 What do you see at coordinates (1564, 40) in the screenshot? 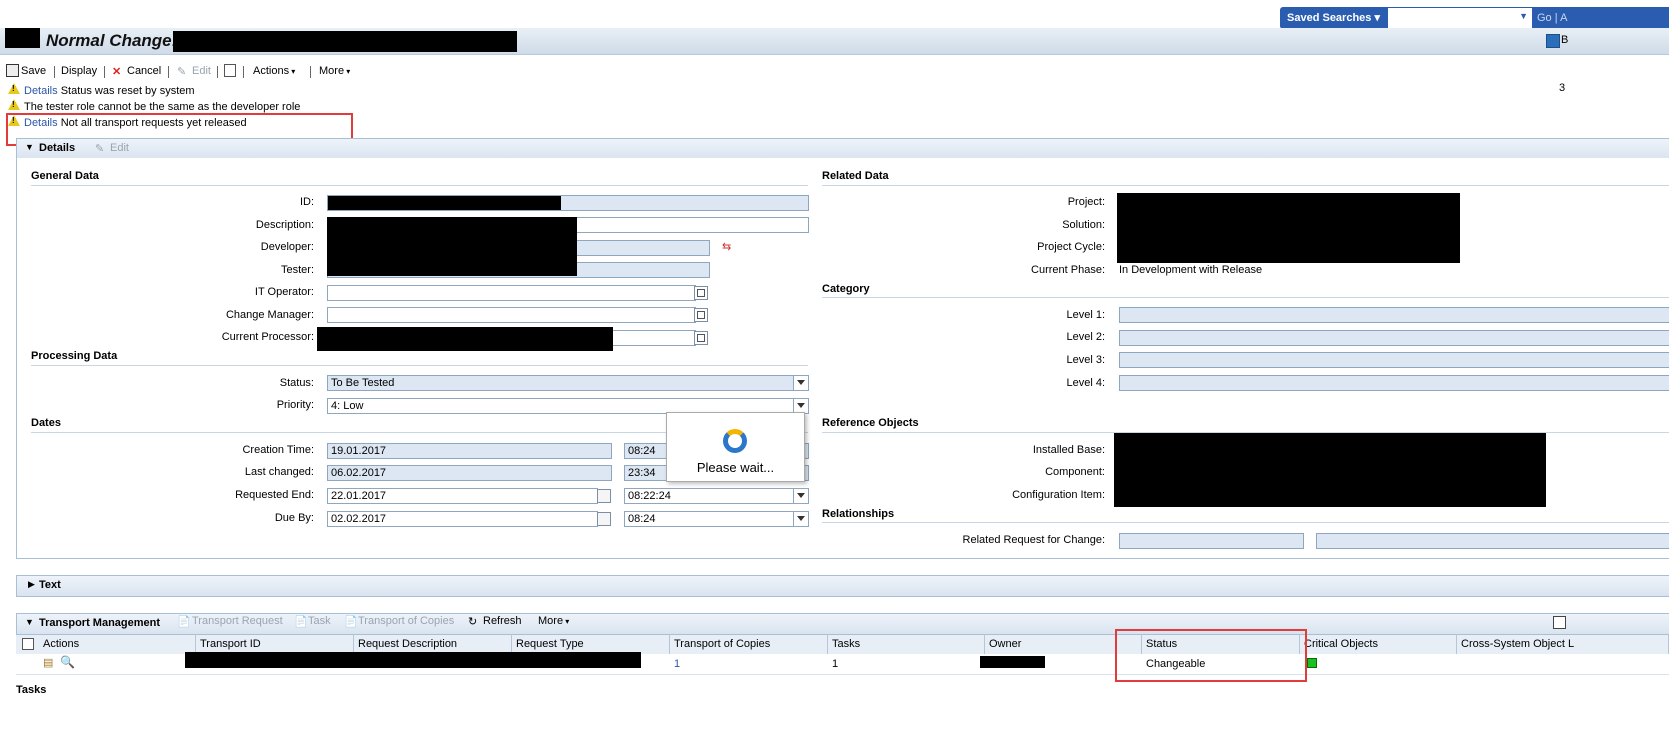
I see `back-label: B` at bounding box center [1564, 40].